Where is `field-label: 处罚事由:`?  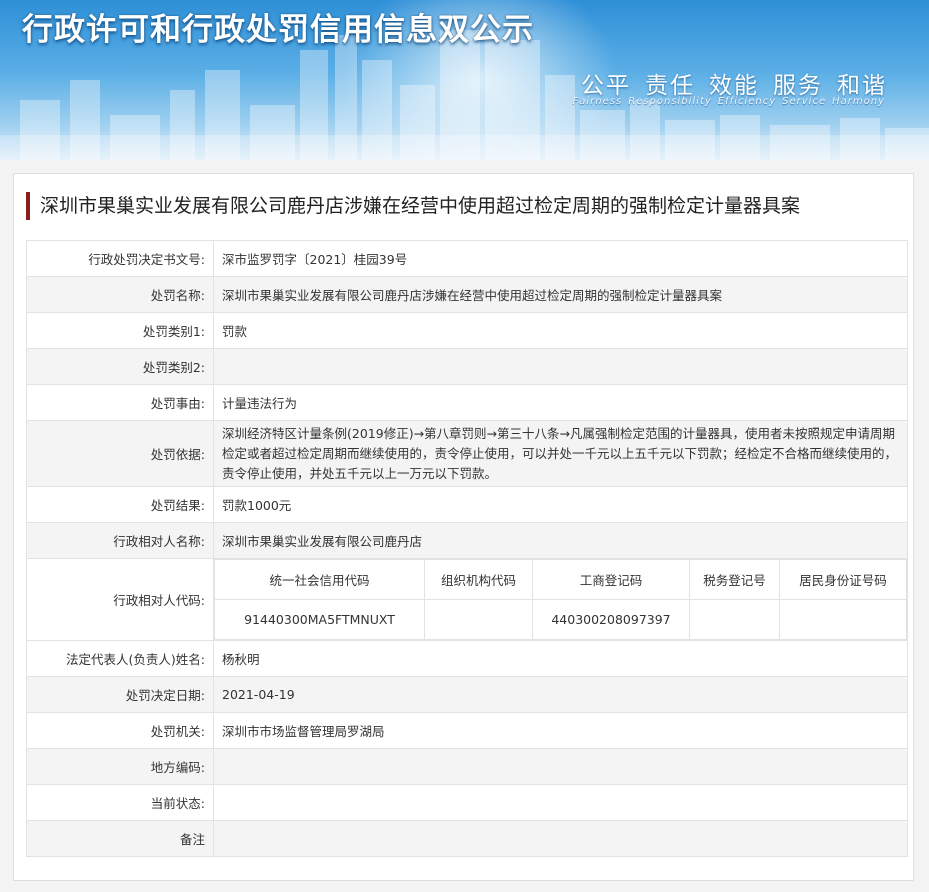 field-label: 处罚事由: is located at coordinates (120, 402).